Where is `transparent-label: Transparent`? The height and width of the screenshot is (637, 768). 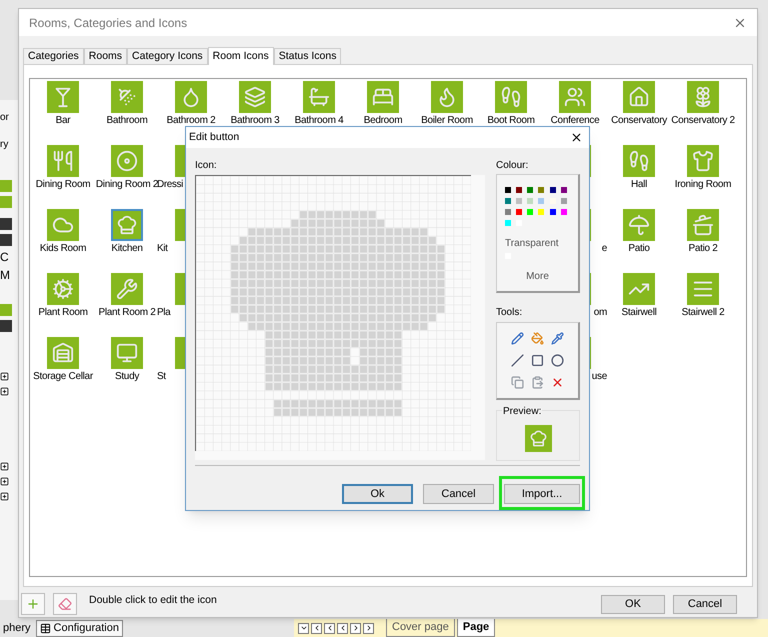 transparent-label: Transparent is located at coordinates (532, 244).